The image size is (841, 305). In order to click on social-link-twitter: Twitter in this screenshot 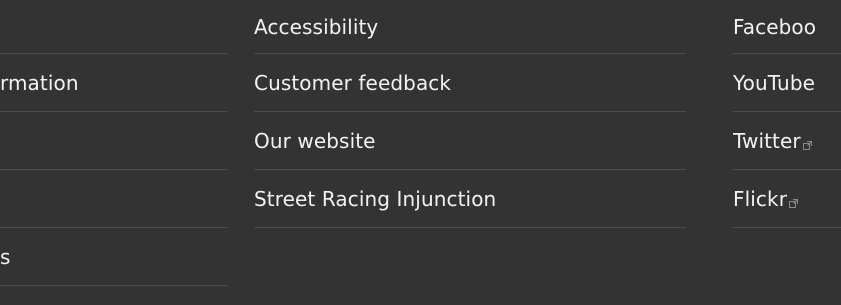, I will do `click(787, 141)`.